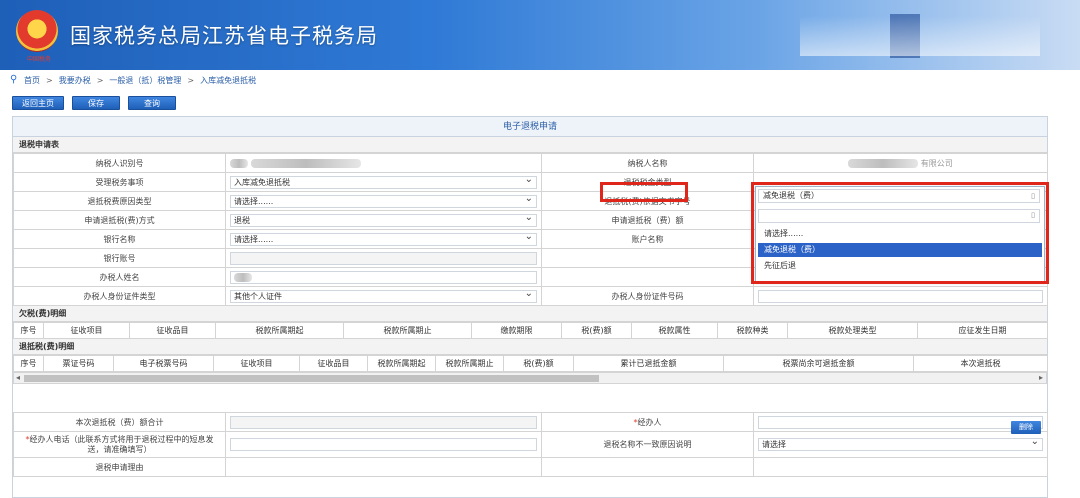  What do you see at coordinates (145, 80) in the screenshot?
I see `breadcrumb-refund-mgmt: 一般退（抵）税管理` at bounding box center [145, 80].